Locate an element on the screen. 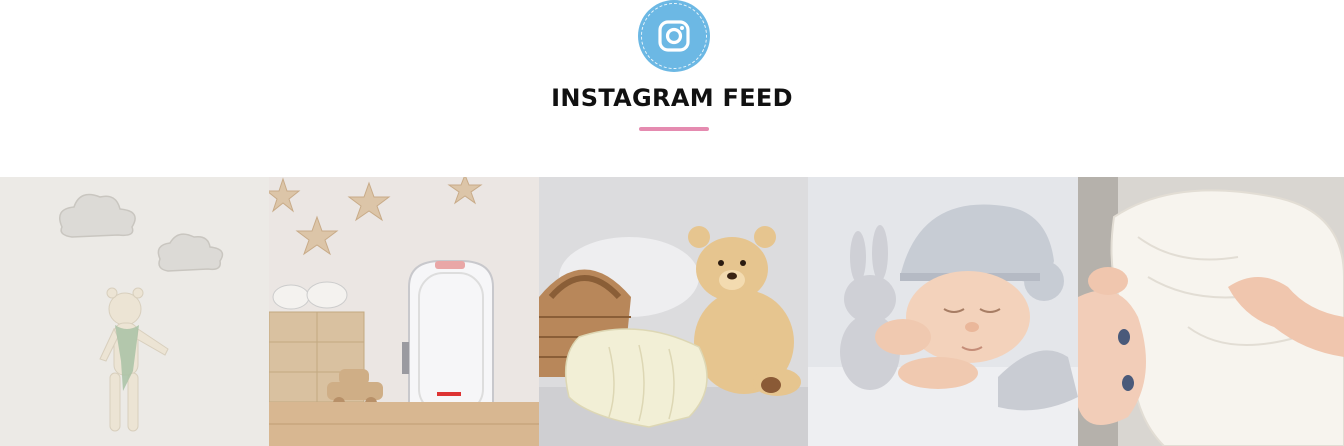 The height and width of the screenshot is (446, 1344). appliance is located at coordinates (448, 339).